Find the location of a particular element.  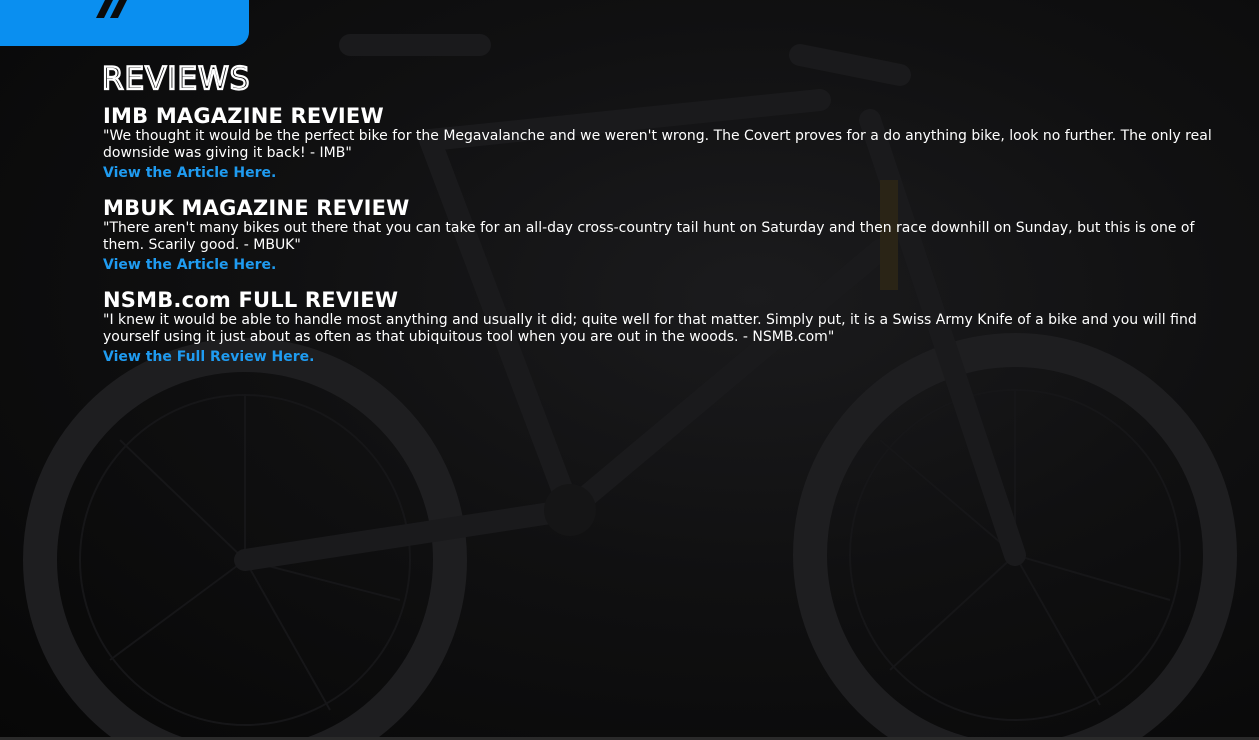

page-title: REVIEWS is located at coordinates (176, 78).